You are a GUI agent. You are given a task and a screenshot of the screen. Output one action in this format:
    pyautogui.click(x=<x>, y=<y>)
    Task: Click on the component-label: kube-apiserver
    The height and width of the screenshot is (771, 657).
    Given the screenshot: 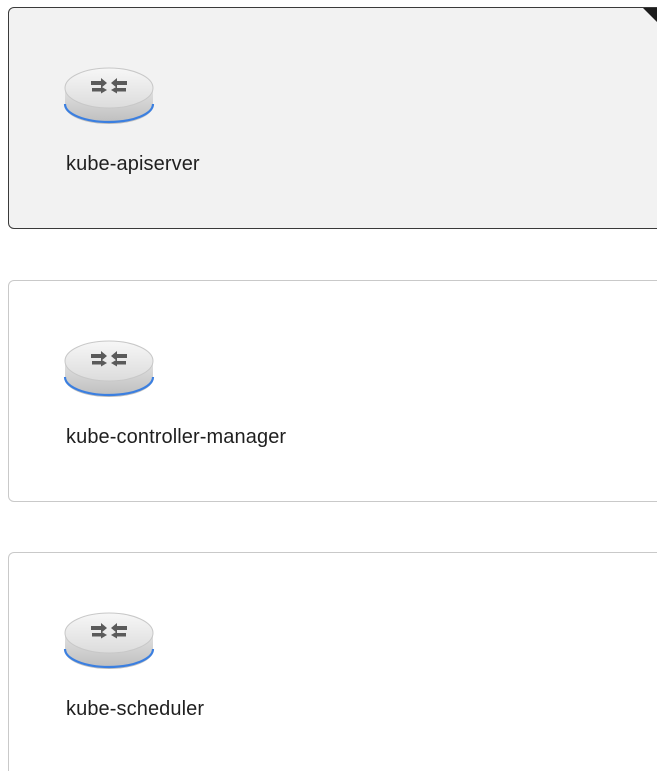 What is the action you would take?
    pyautogui.click(x=133, y=164)
    